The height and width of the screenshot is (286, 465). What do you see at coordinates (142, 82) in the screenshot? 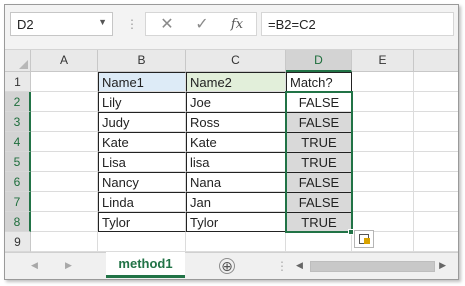
I see `cell-b1: Name1` at bounding box center [142, 82].